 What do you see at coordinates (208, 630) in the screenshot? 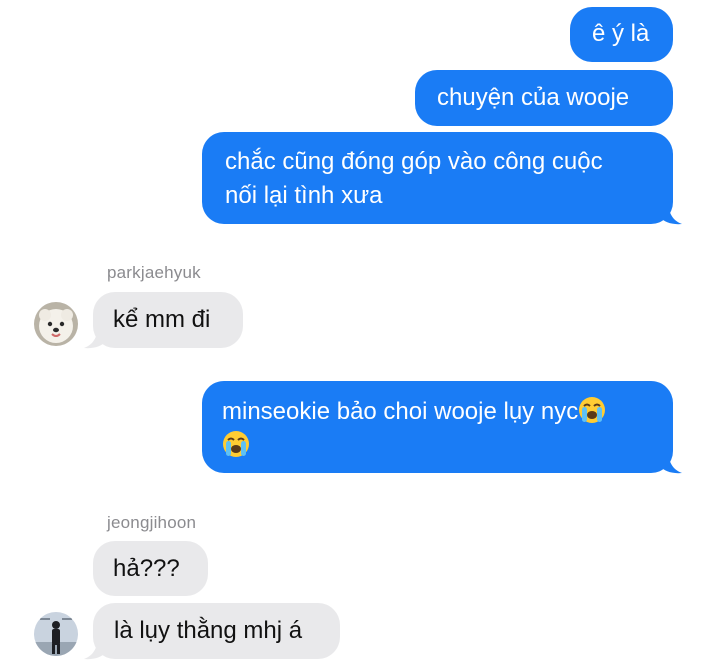
I see `message-text: là lụy thằng mhj á` at bounding box center [208, 630].